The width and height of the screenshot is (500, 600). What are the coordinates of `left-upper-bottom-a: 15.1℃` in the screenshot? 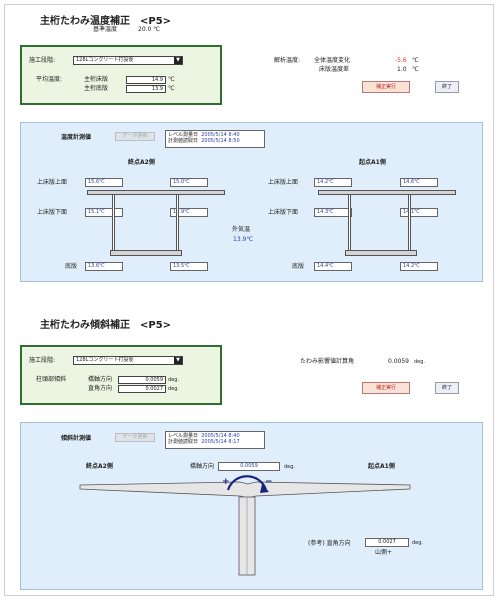 It's located at (104, 212).